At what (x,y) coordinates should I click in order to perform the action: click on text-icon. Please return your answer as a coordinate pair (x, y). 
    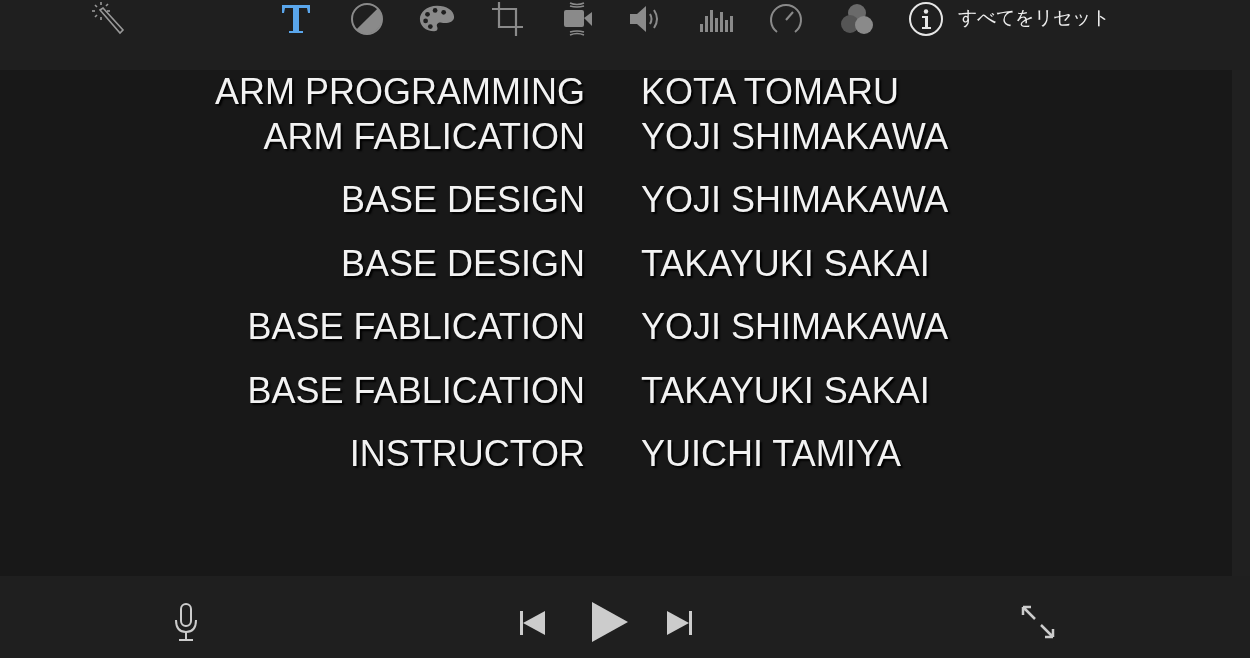
    Looking at the image, I should click on (296, 19).